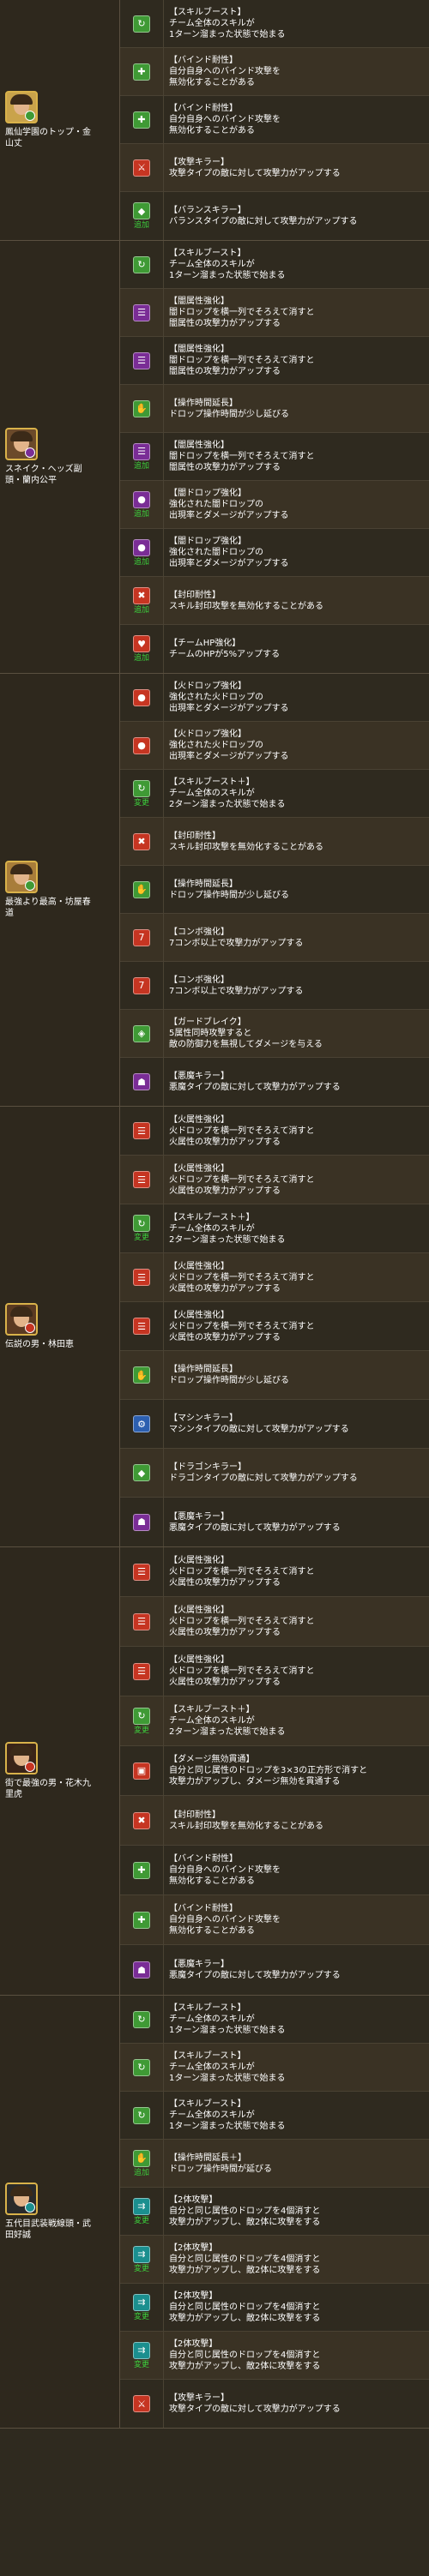  I want to click on skill-title: 【操作時間延長】, so click(203, 403).